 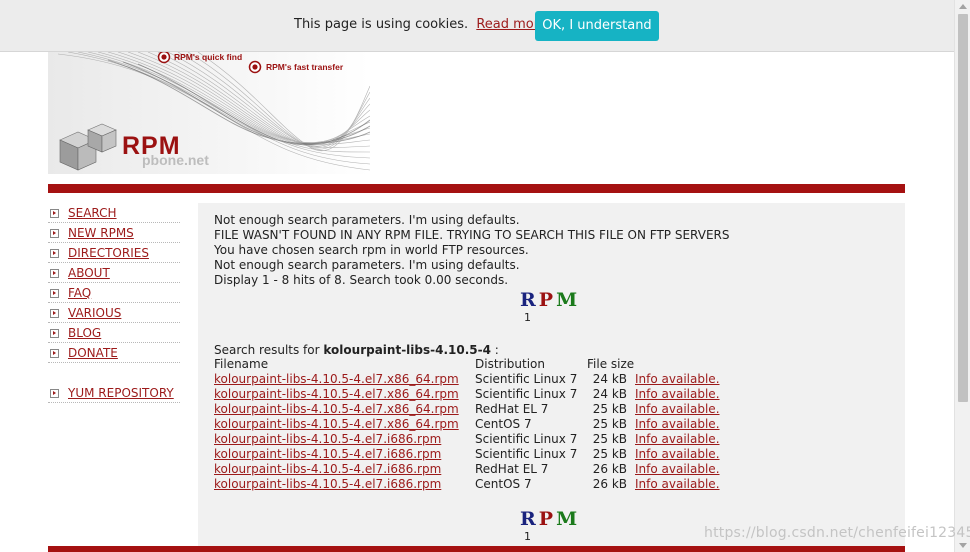 What do you see at coordinates (175, 160) in the screenshot?
I see `banner-logo-subtext: pbone.net` at bounding box center [175, 160].